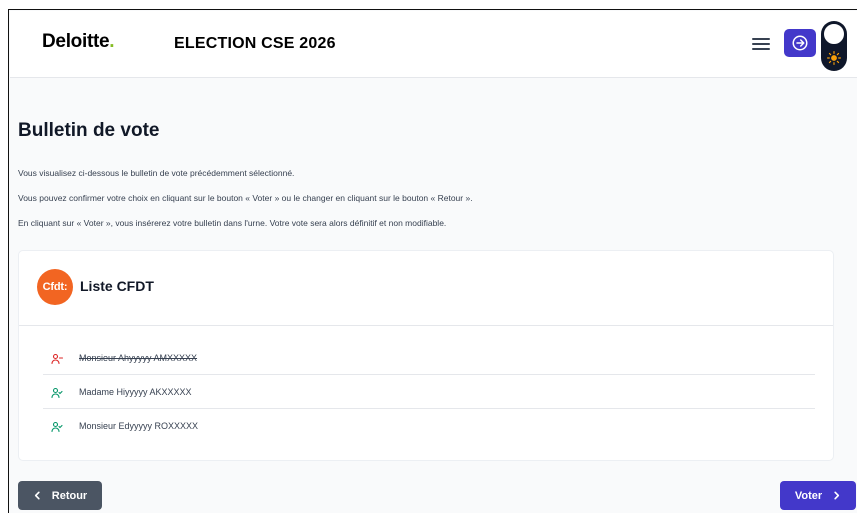 The height and width of the screenshot is (513, 858). I want to click on candidate-name: Madame Hiyyyyy AKXXXXX, so click(135, 392).